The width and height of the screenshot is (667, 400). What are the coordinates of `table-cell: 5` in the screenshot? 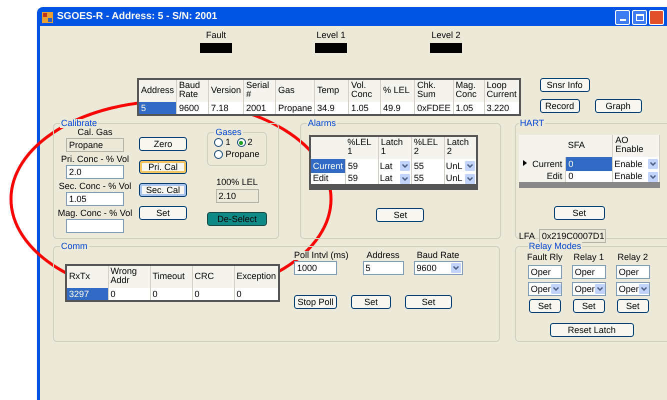 It's located at (157, 108).